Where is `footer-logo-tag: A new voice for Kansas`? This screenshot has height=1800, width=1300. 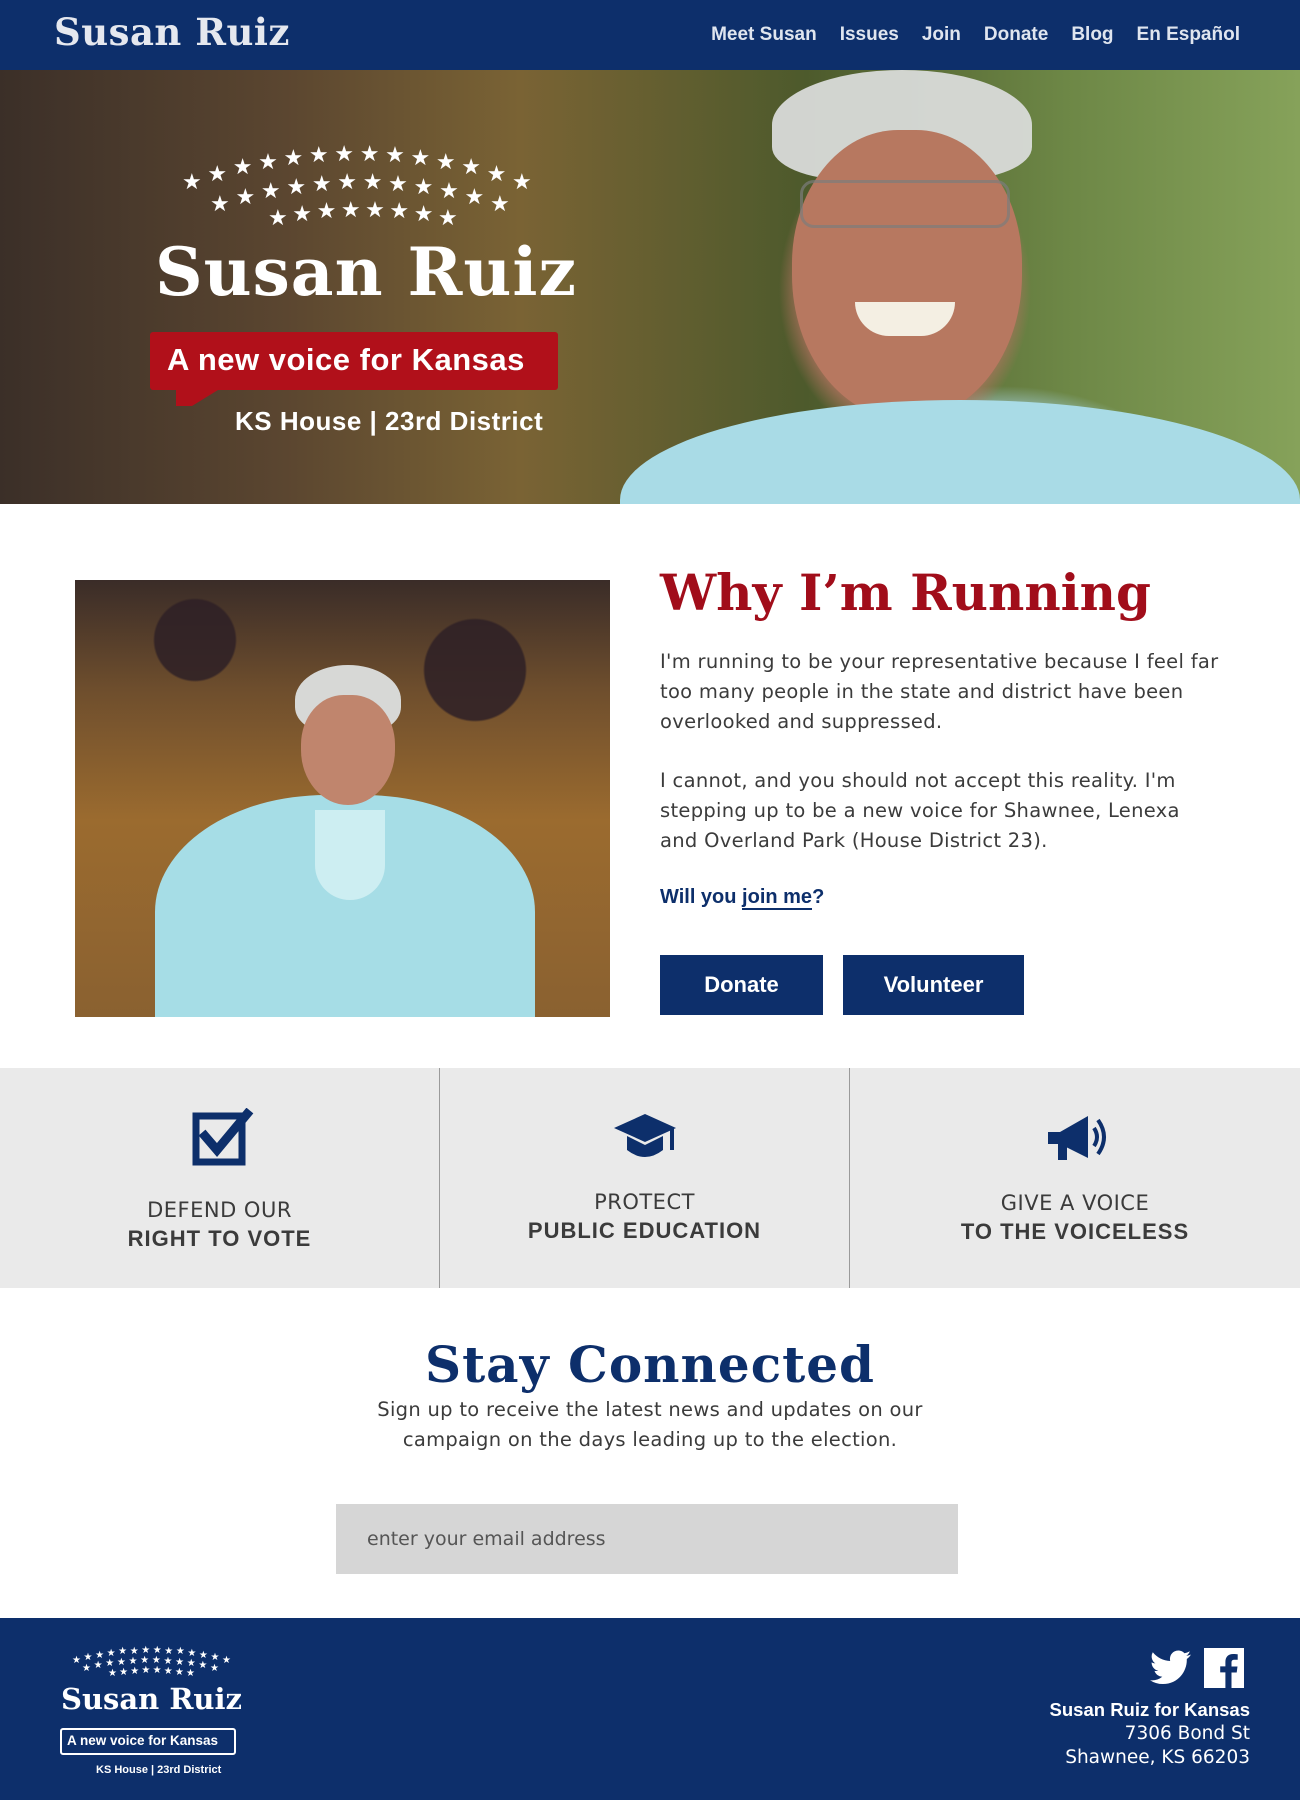
footer-logo-tag: A new voice for Kansas is located at coordinates (148, 1741).